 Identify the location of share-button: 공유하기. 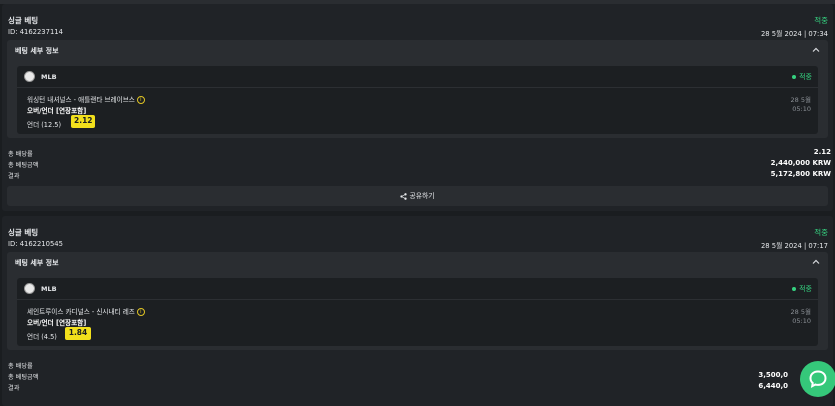
(417, 196).